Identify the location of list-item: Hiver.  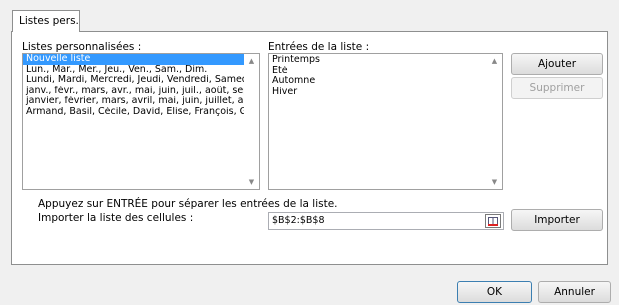
(285, 91).